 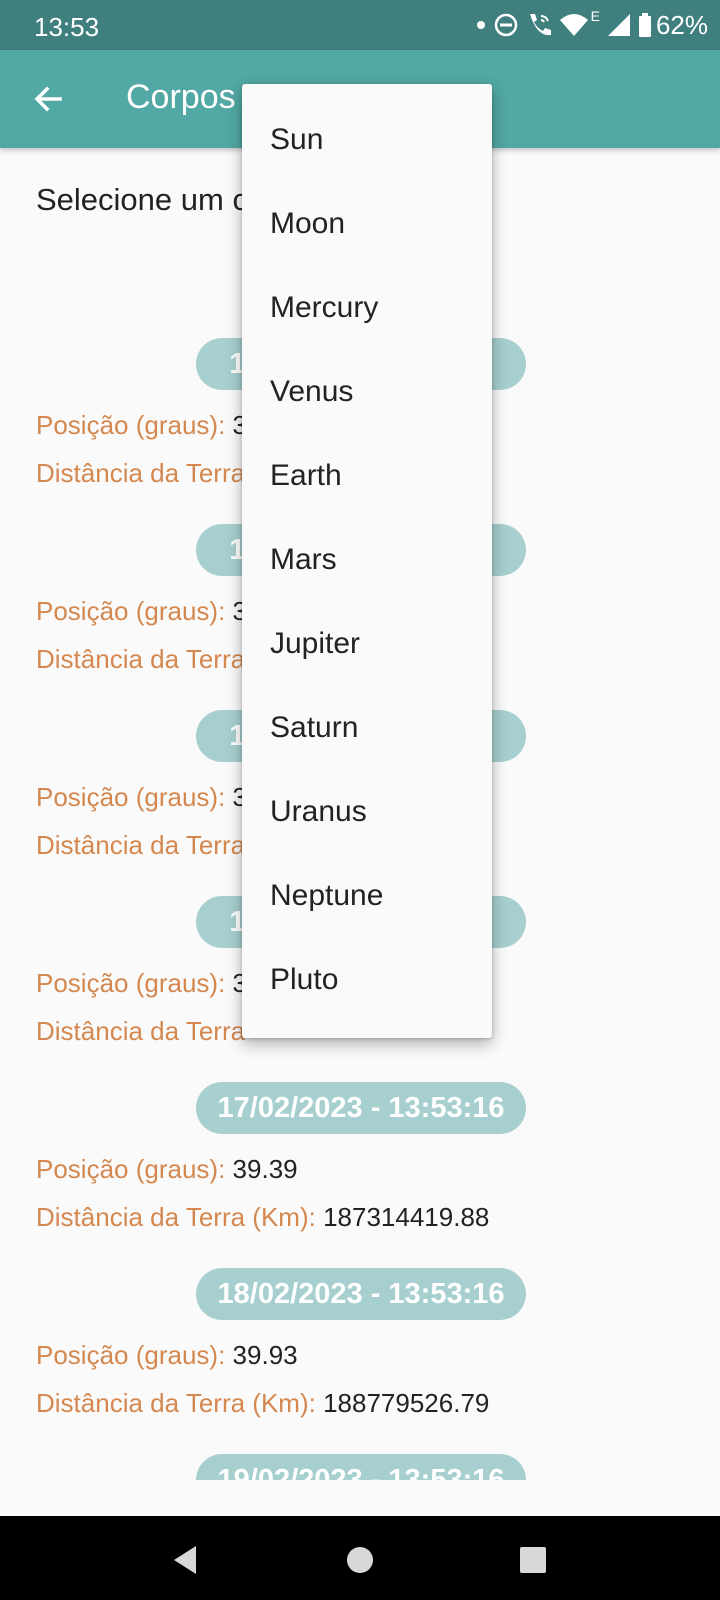 I want to click on status-icons: E 62%, so click(x=588, y=25).